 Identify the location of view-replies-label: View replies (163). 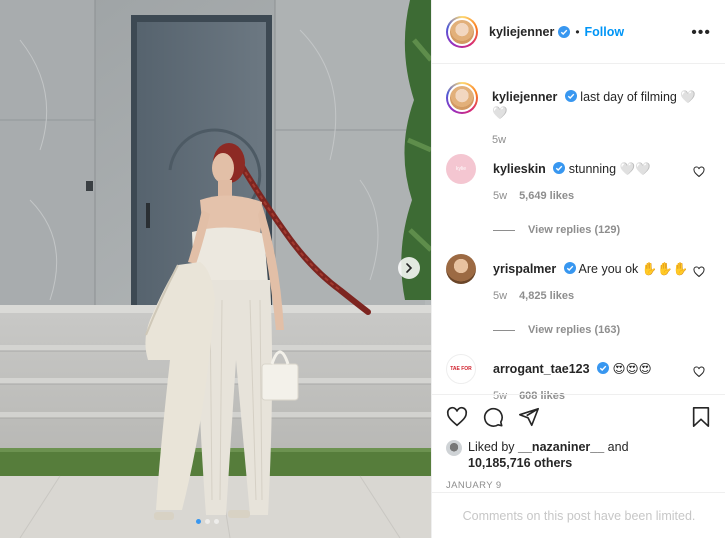
(574, 330).